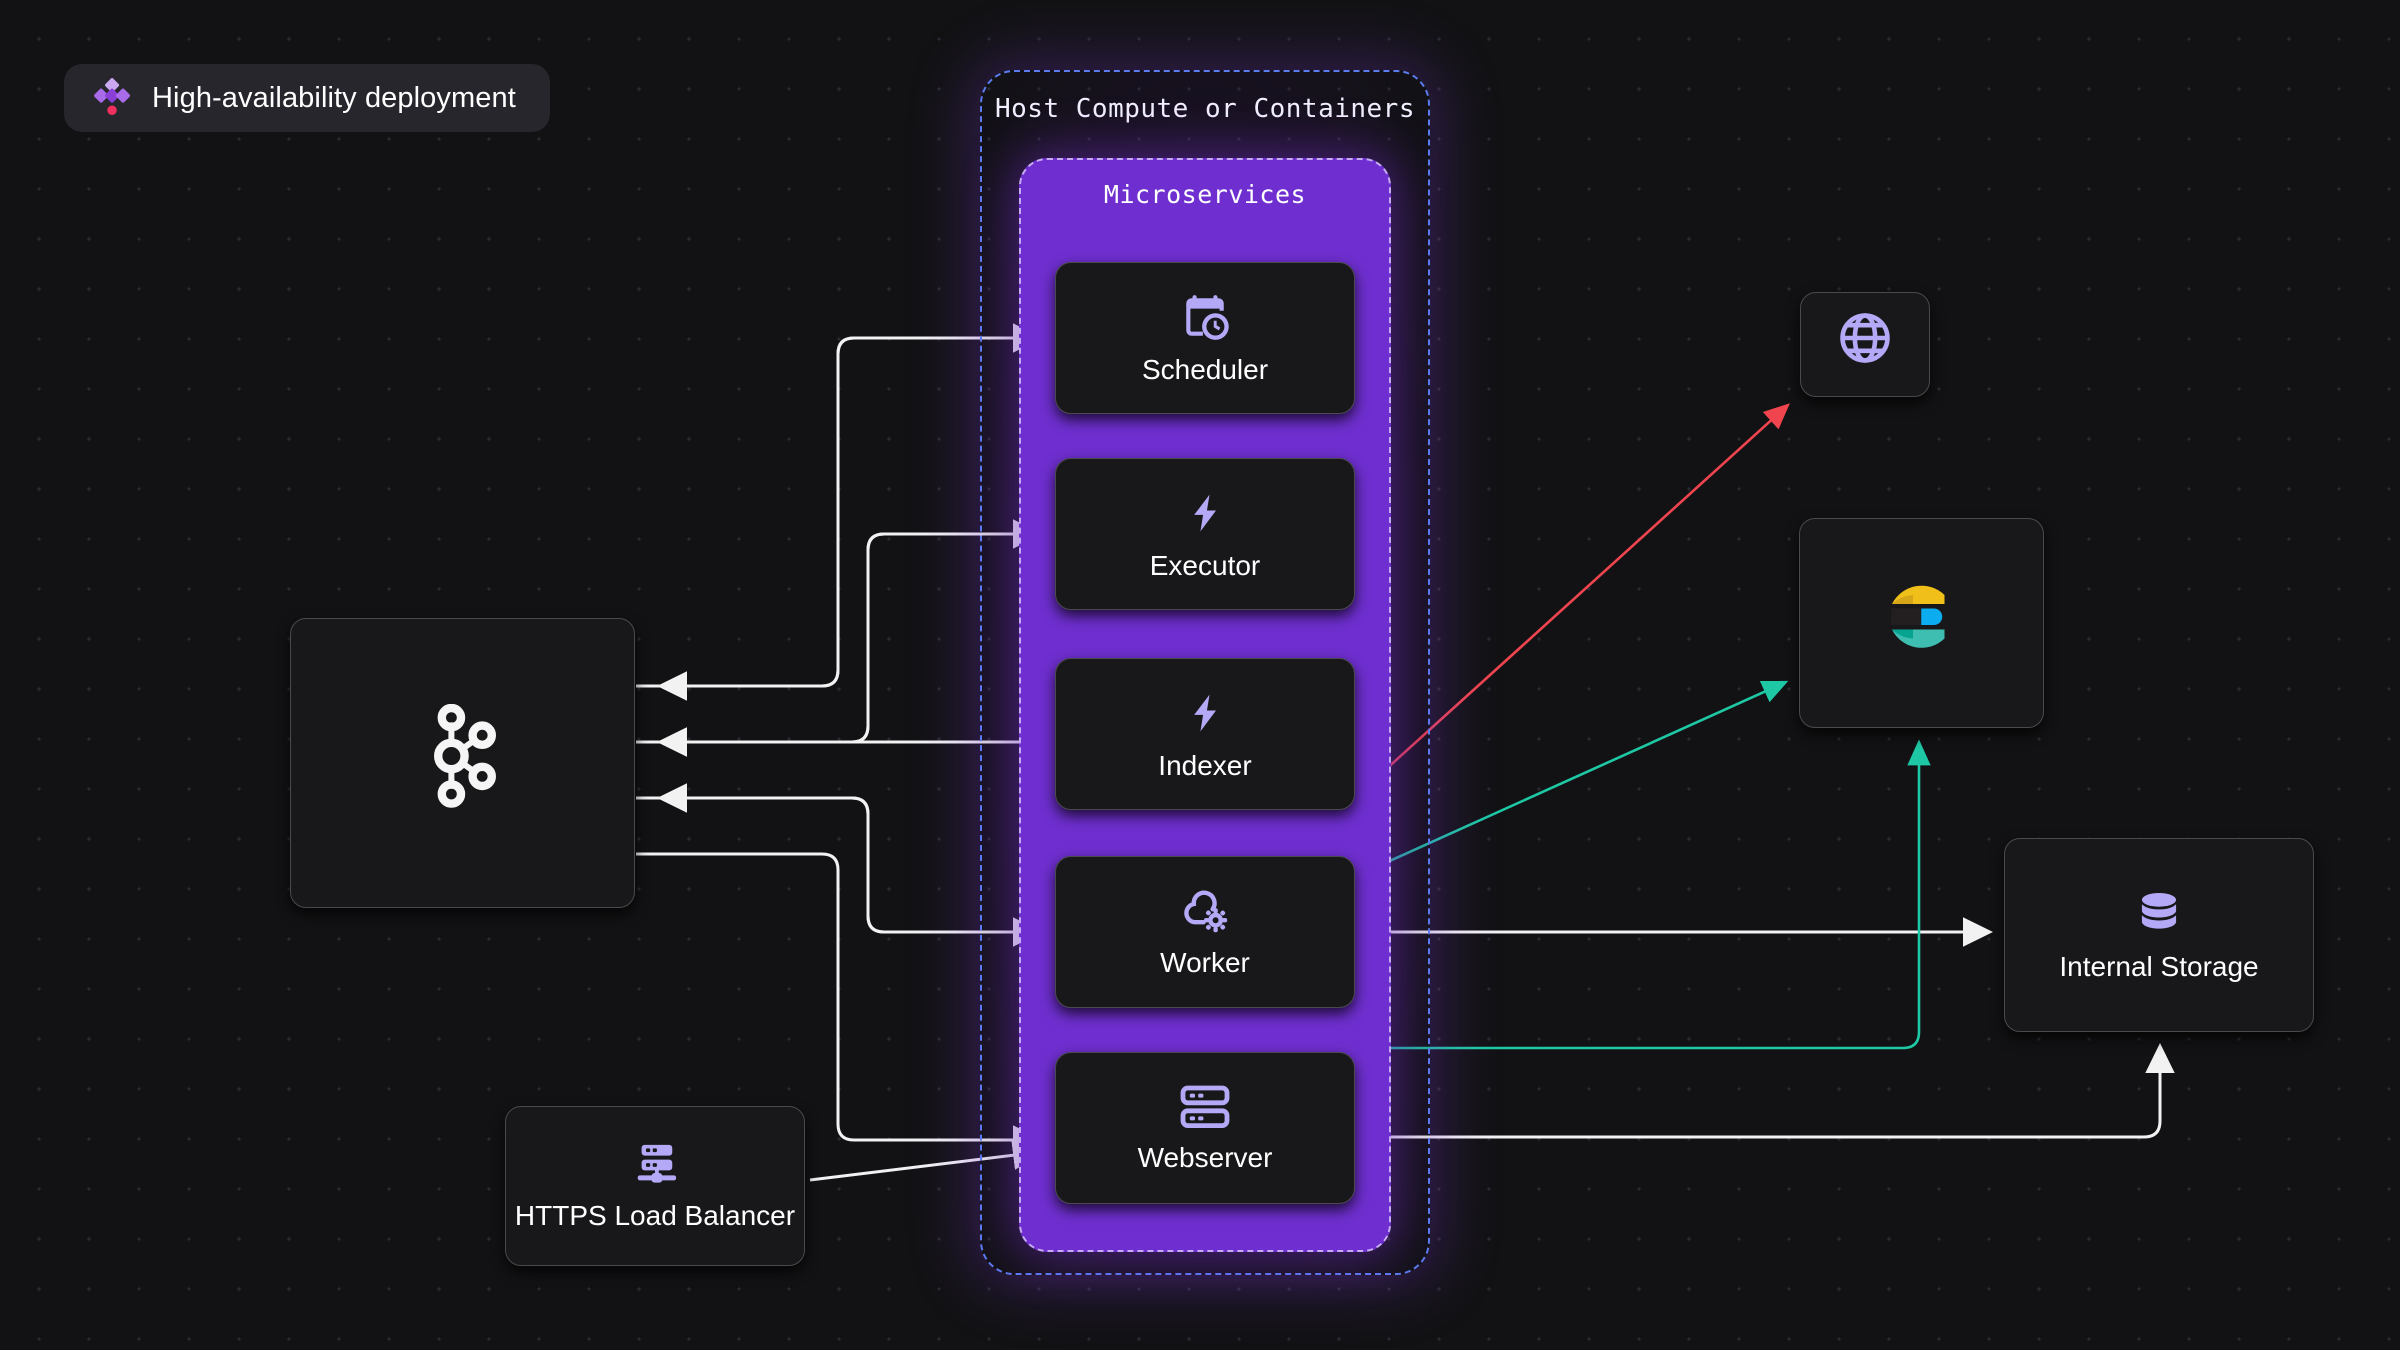 This screenshot has height=1350, width=2400. I want to click on globe-icon, so click(1865, 337).